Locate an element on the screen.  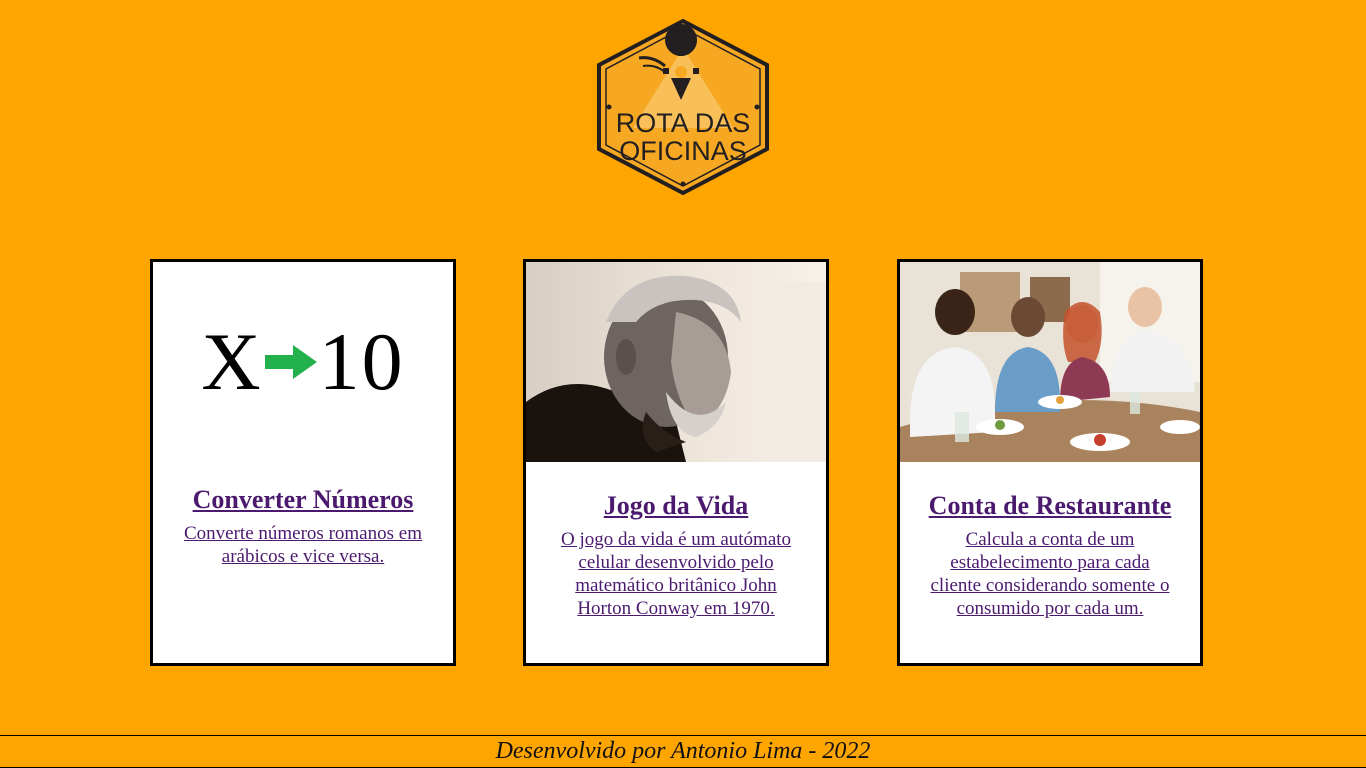
jogo-da-vida-image-link is located at coordinates (676, 362).